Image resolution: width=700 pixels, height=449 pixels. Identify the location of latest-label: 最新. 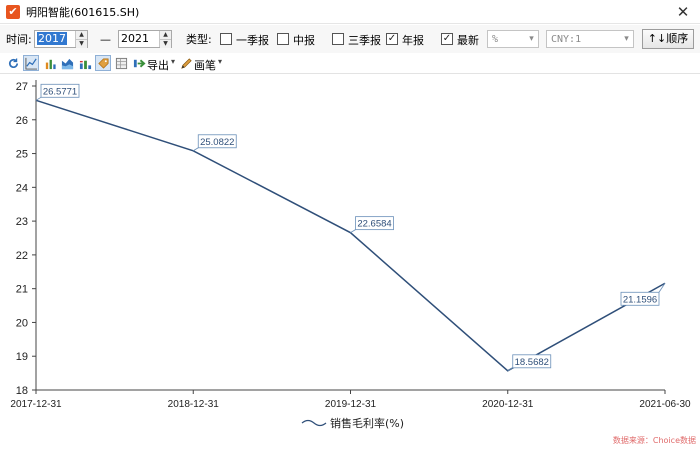
(468, 40).